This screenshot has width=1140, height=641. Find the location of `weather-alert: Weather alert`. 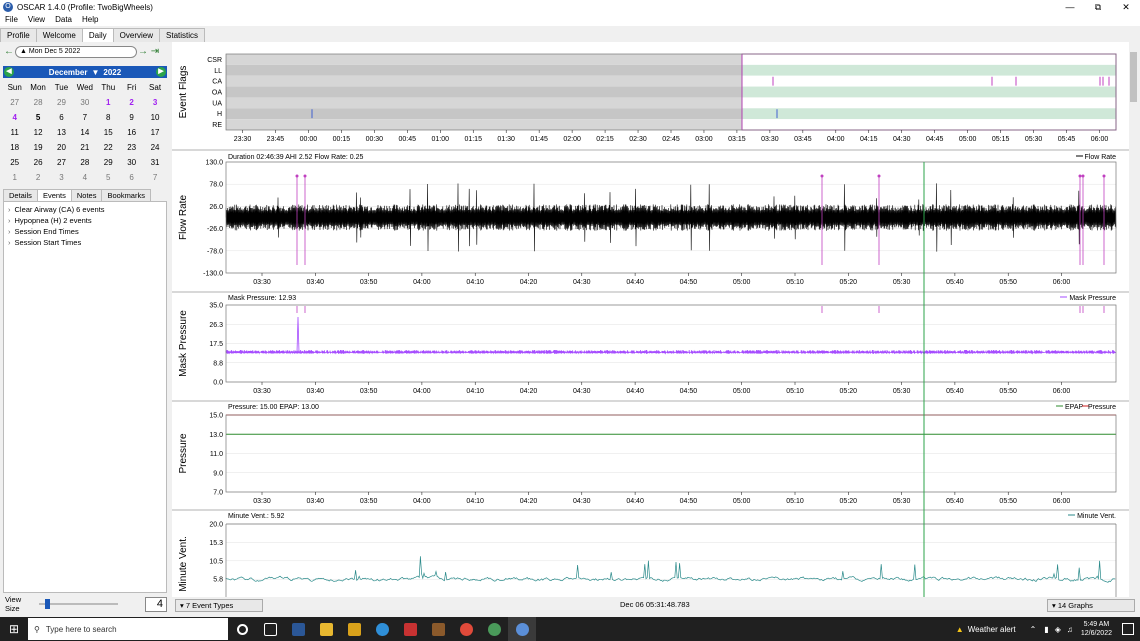

weather-alert: Weather alert is located at coordinates (992, 629).